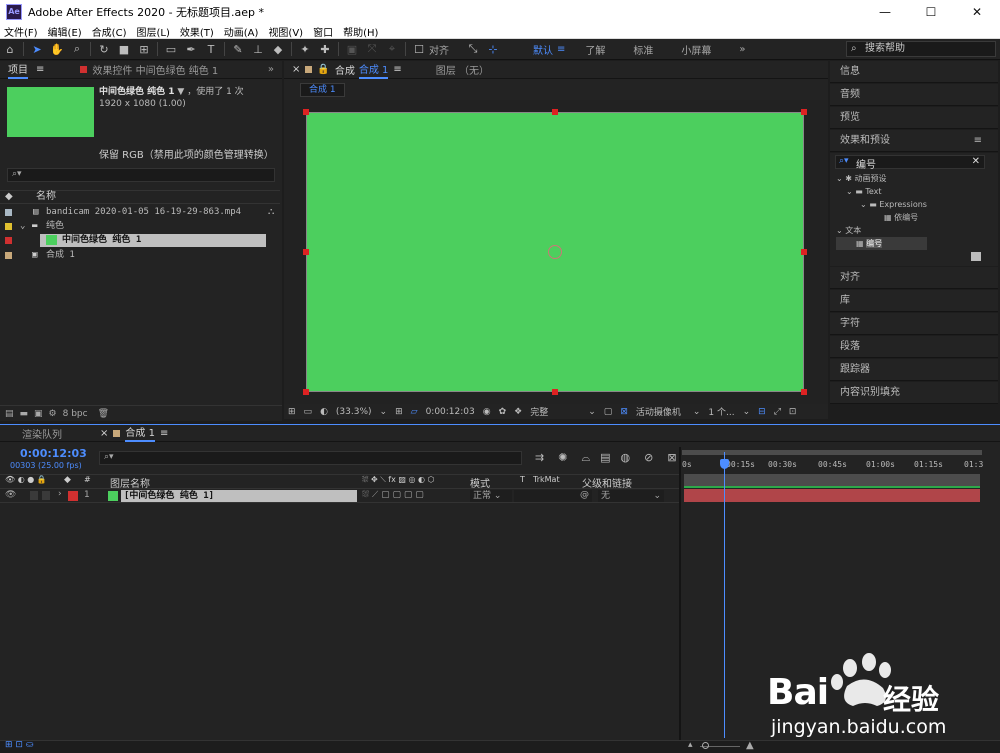  What do you see at coordinates (323, 31) in the screenshot?
I see `menu-window: 窗口` at bounding box center [323, 31].